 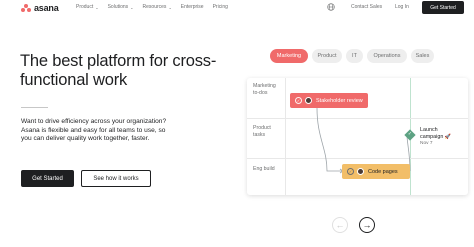 I want to click on nav-link-solutions: Solutions ⌄, so click(x=121, y=7).